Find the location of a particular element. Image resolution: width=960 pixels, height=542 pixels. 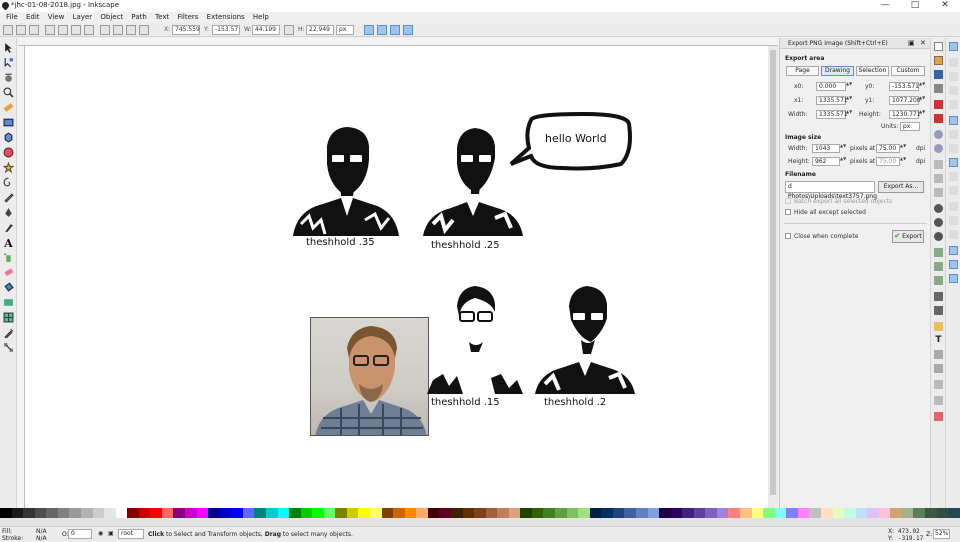

unlink-clone-icon is located at coordinates (938, 280).